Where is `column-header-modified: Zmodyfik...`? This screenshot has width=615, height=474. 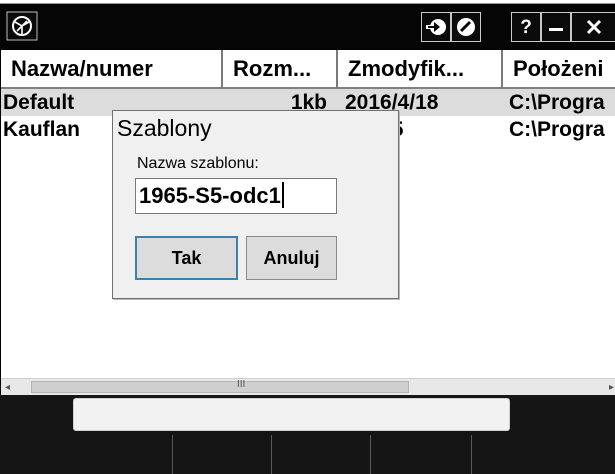 column-header-modified: Zmodyfik... is located at coordinates (420, 69).